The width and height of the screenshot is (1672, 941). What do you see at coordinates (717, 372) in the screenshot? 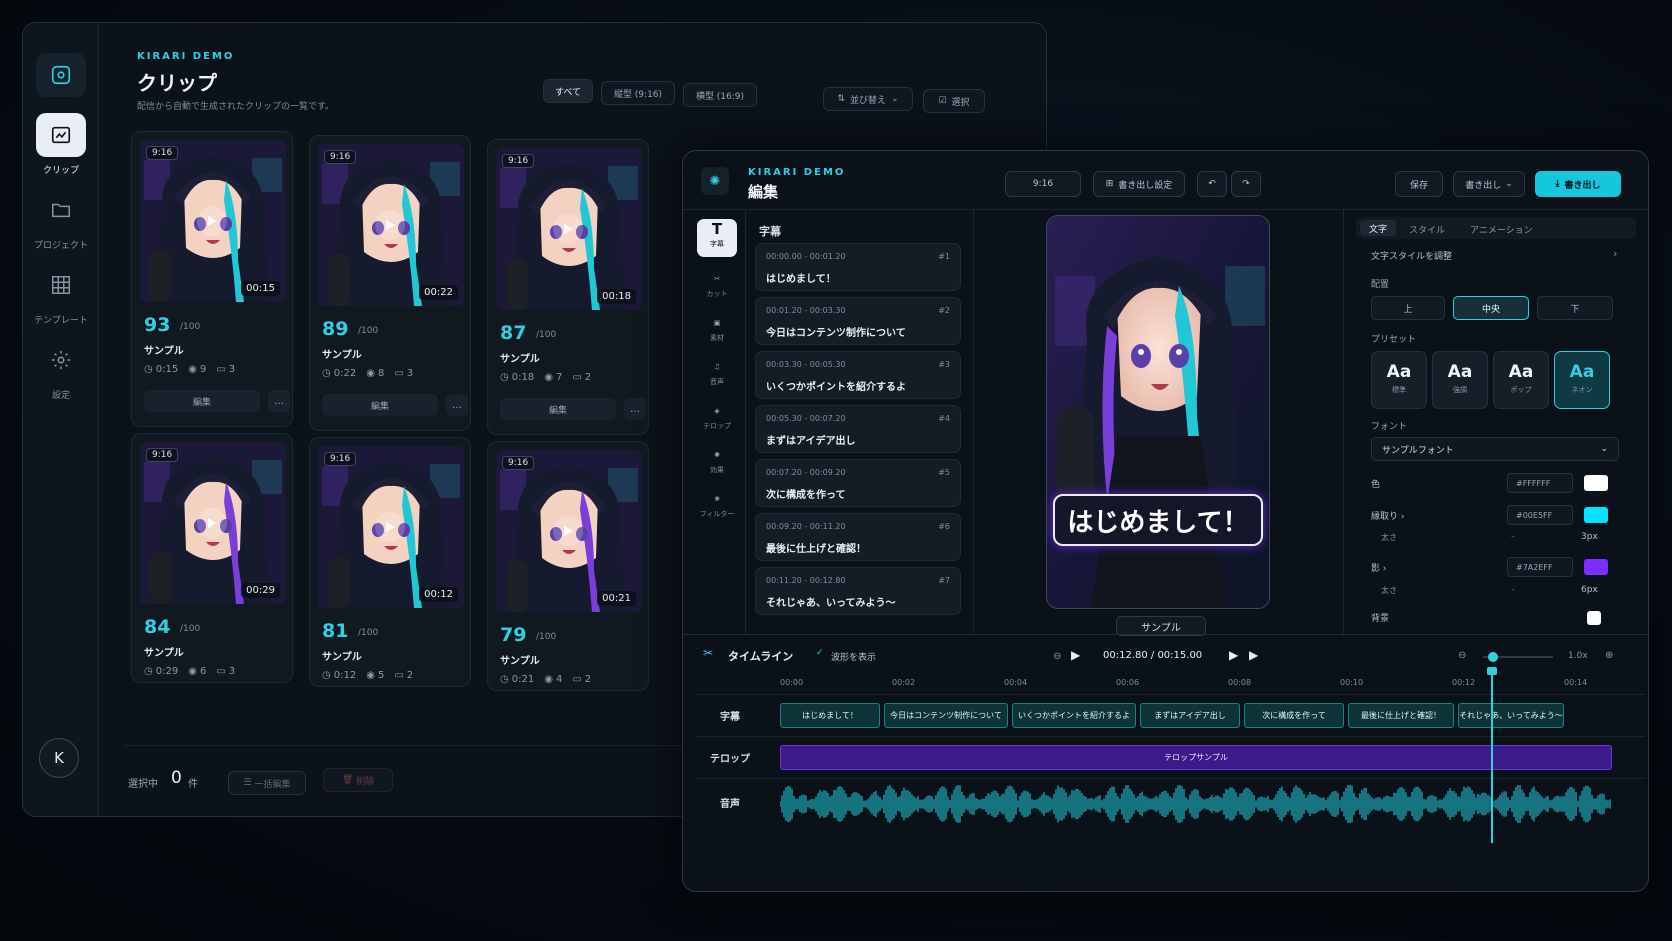
I see `tool-audio: ♫ 音声` at bounding box center [717, 372].